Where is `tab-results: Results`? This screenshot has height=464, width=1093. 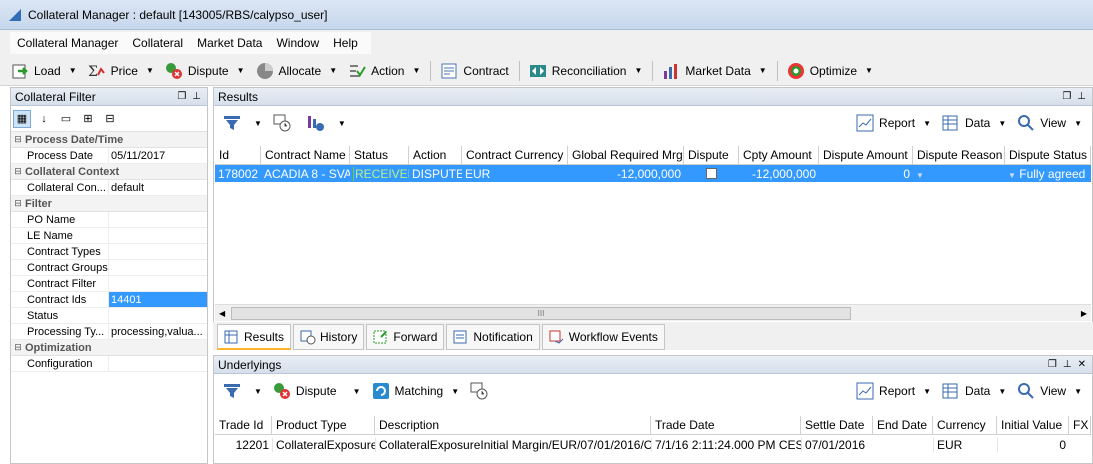
tab-results: Results is located at coordinates (254, 337).